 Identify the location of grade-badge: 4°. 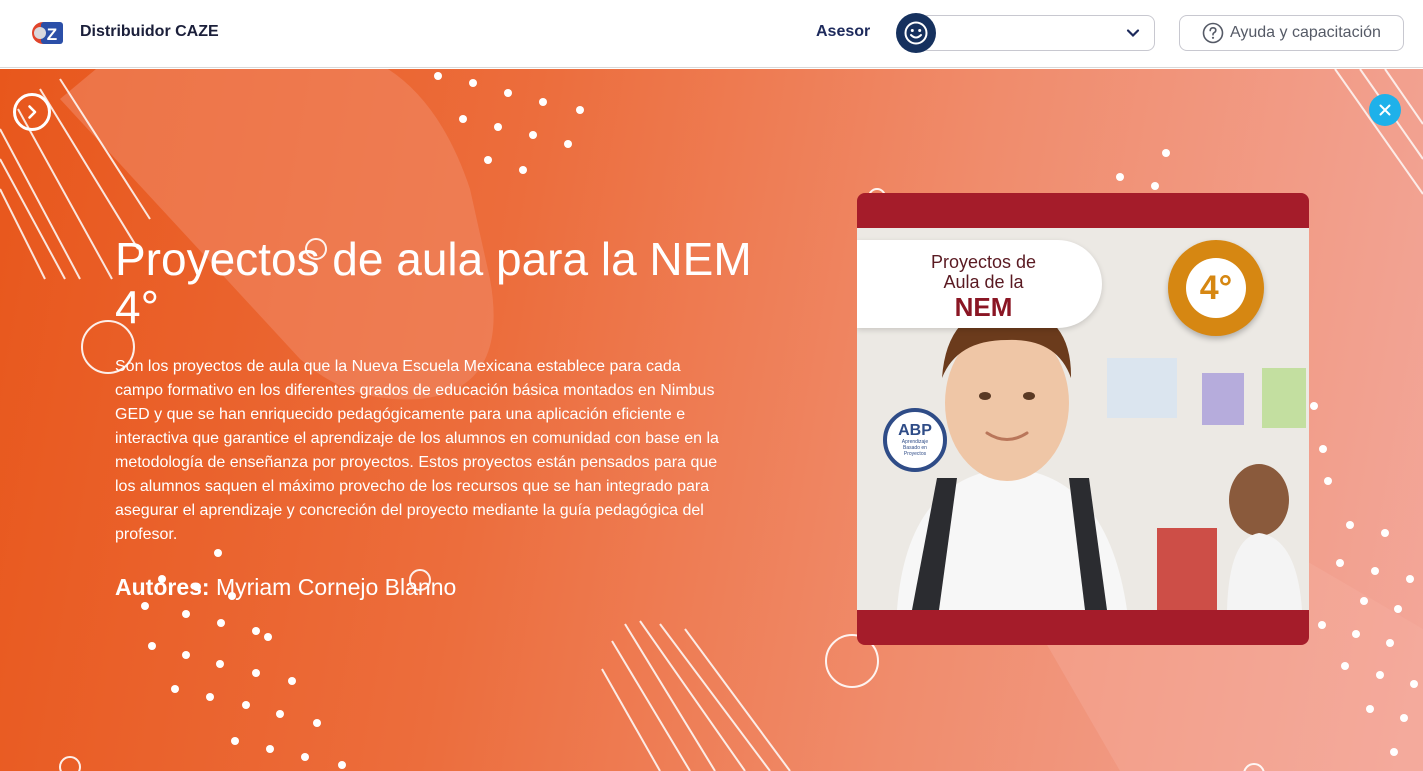
(1216, 288).